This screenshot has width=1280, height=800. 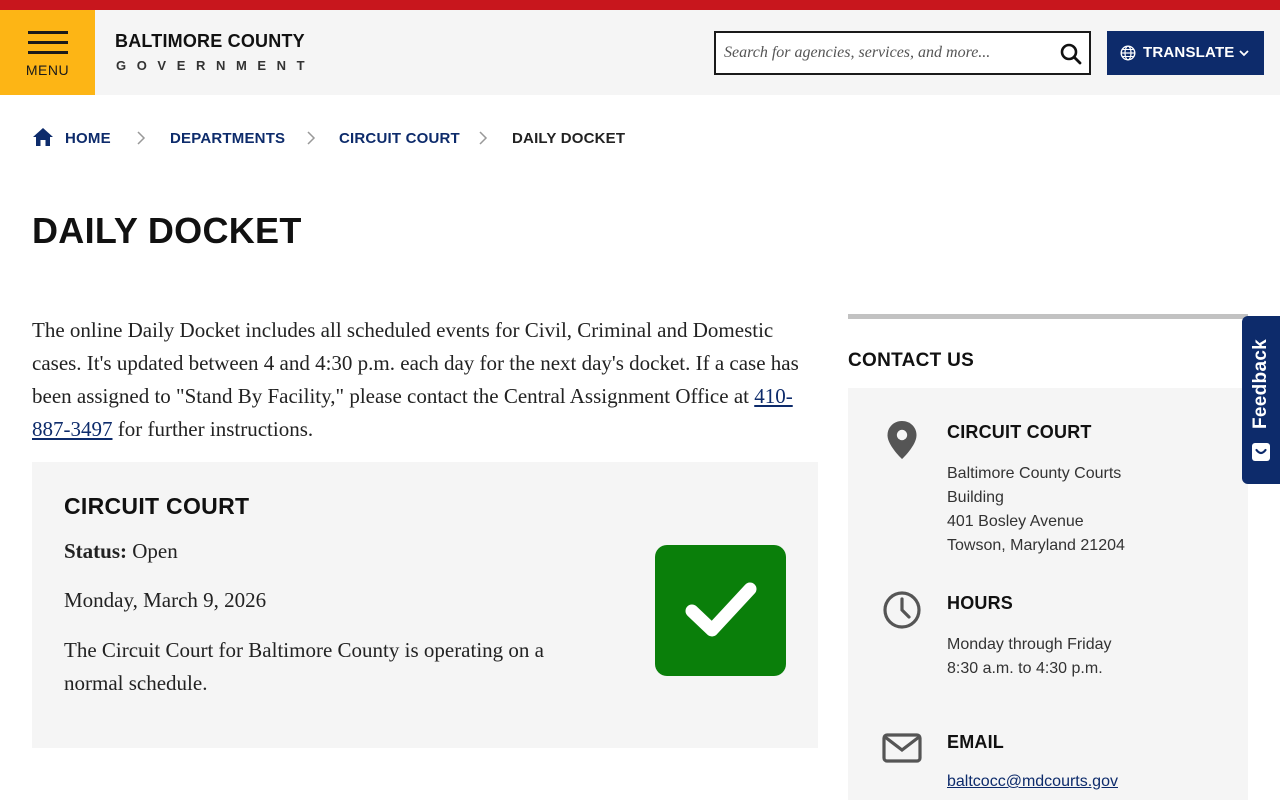 I want to click on contact-heading: CONTACT US, so click(x=911, y=360).